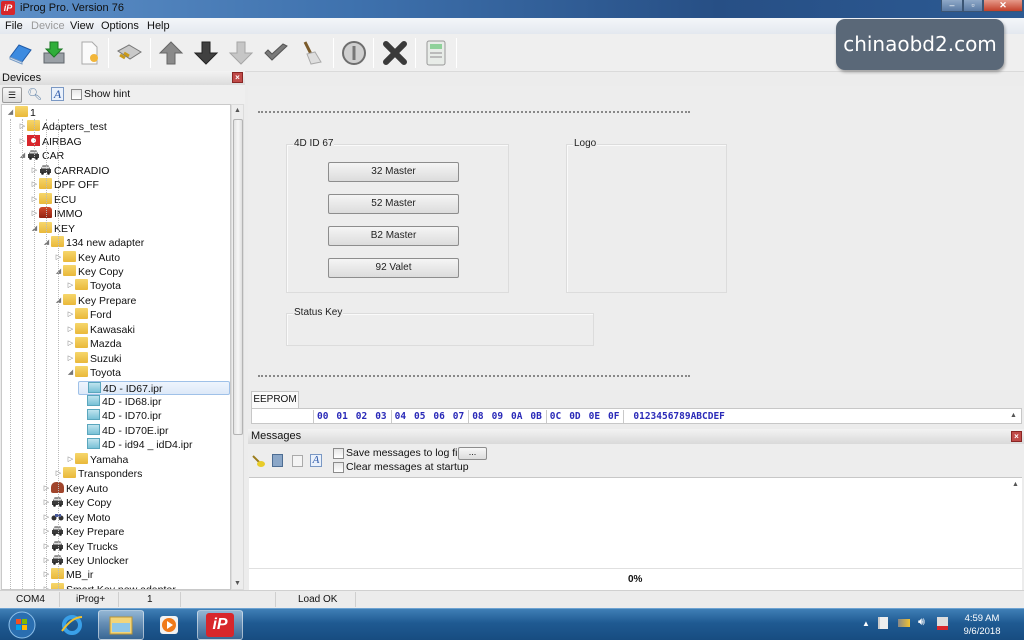 This screenshot has width=1024, height=640. I want to click on tree-item: 4D - ID68.ipr, so click(120, 402).